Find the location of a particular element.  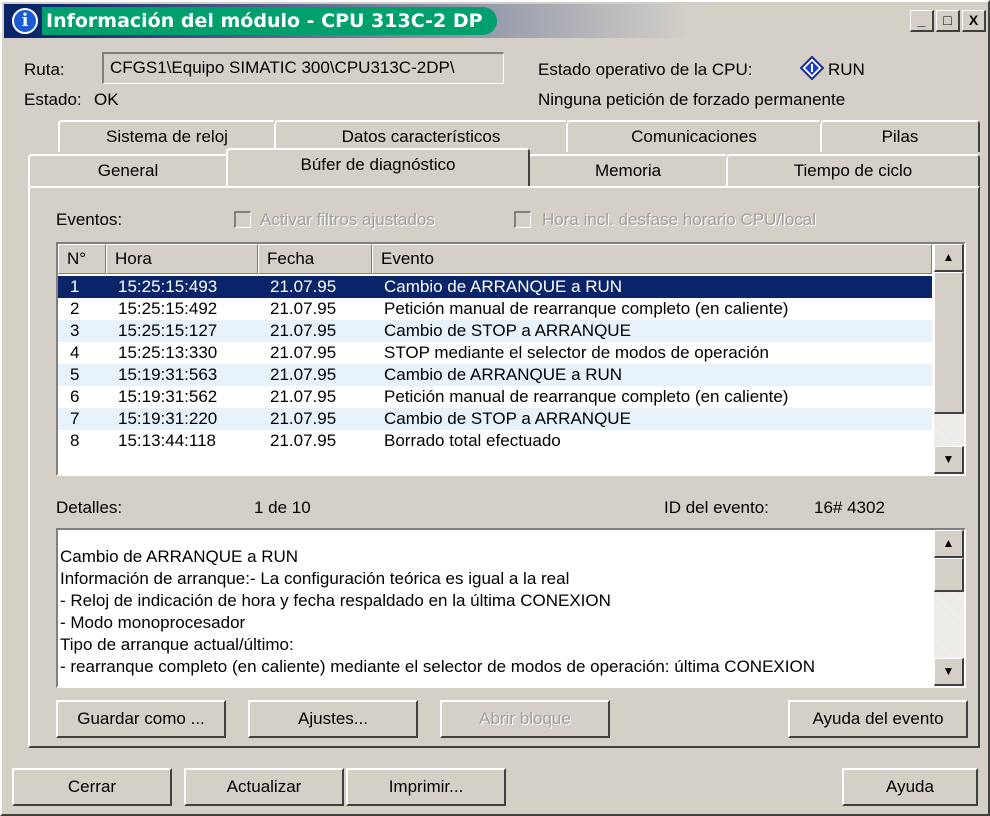

event-help-button: Ayuda del evento is located at coordinates (878, 719).